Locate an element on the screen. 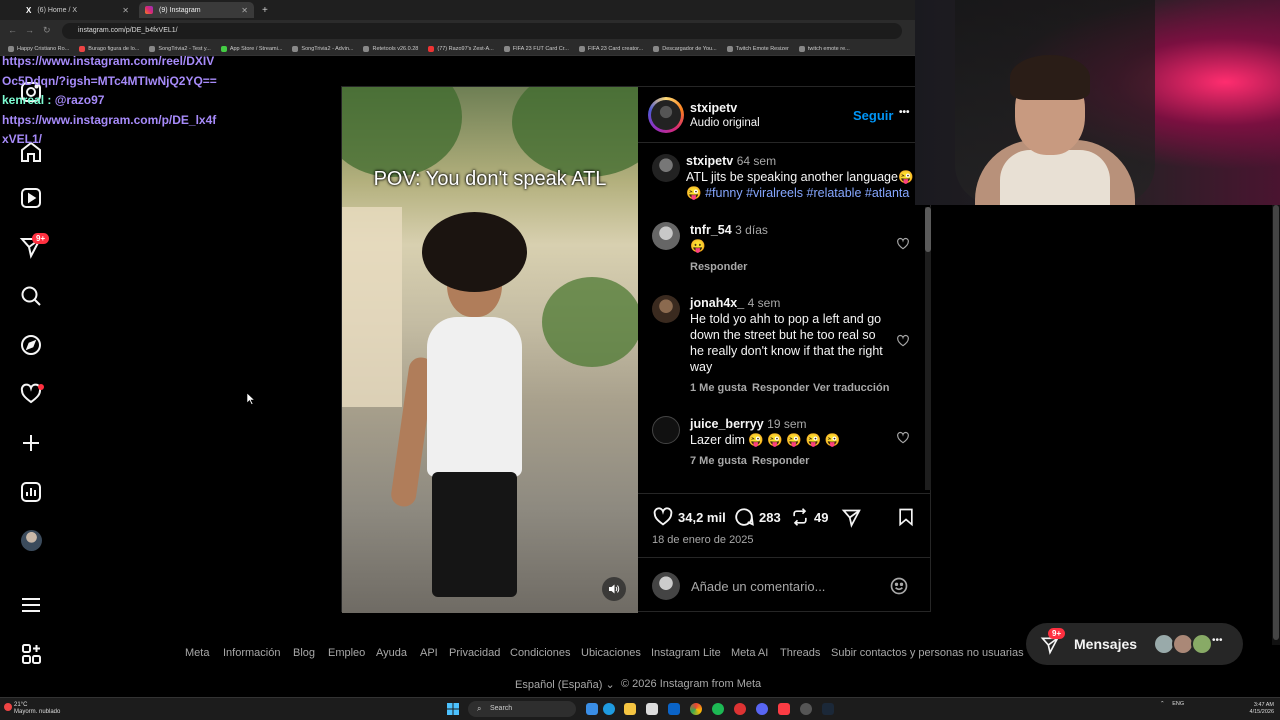  meta-apps-icon is located at coordinates (31, 654).